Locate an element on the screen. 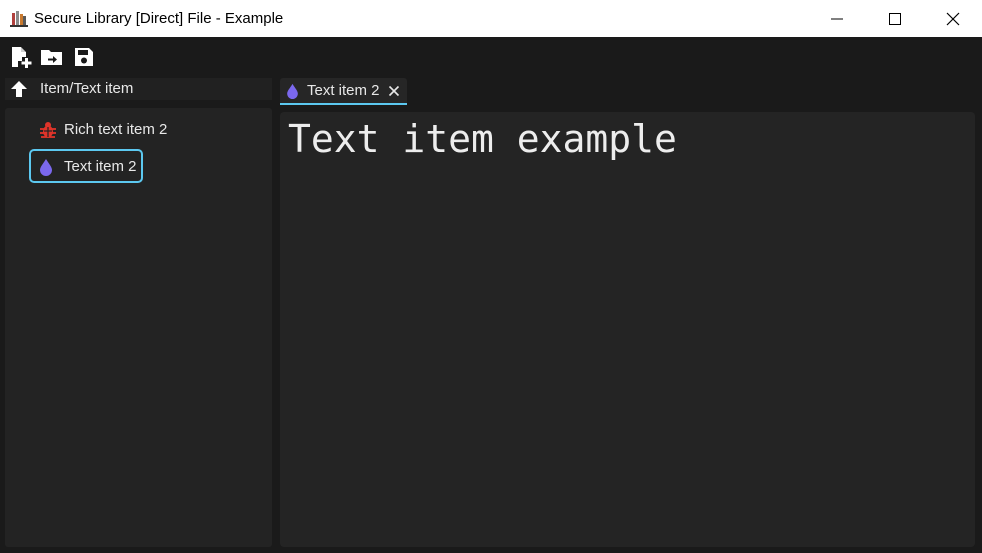 This screenshot has width=982, height=553. tree-item-rich-text: Rich text item 2 is located at coordinates (105, 130).